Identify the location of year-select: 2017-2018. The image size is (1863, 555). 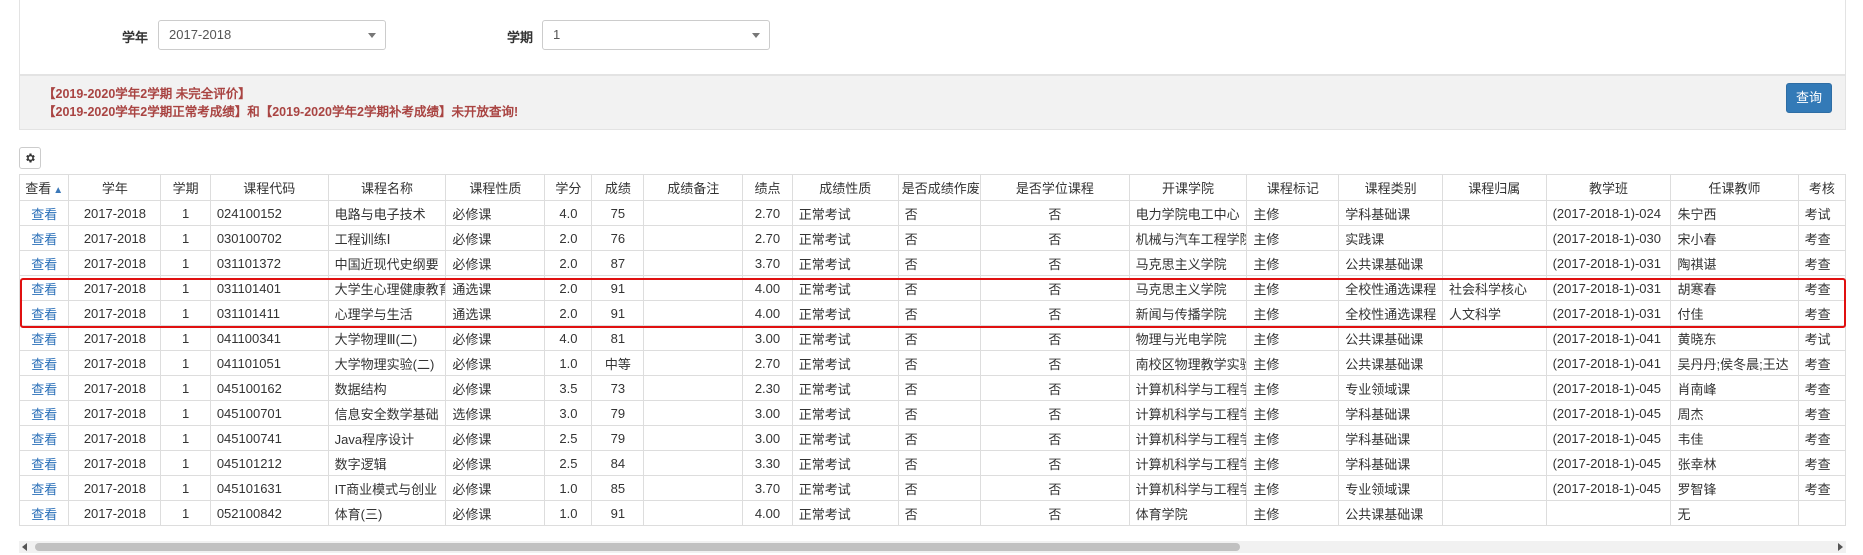
(272, 35).